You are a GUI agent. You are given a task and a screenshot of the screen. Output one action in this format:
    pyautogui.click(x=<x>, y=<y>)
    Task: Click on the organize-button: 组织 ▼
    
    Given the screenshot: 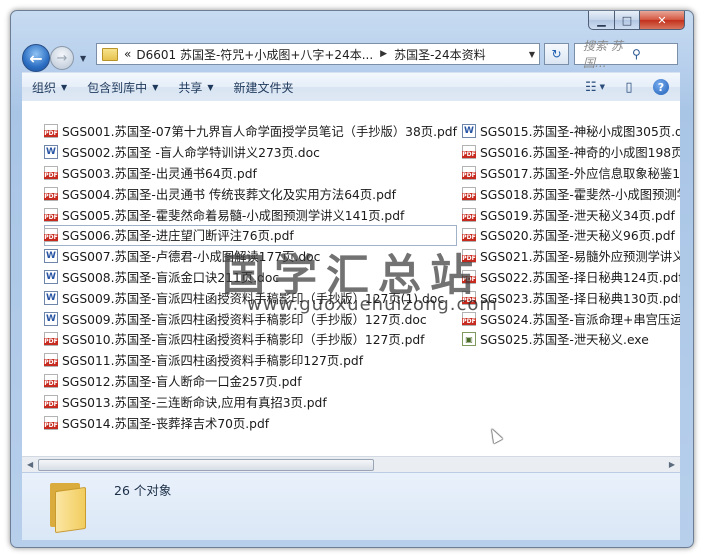 What is the action you would take?
    pyautogui.click(x=49, y=87)
    